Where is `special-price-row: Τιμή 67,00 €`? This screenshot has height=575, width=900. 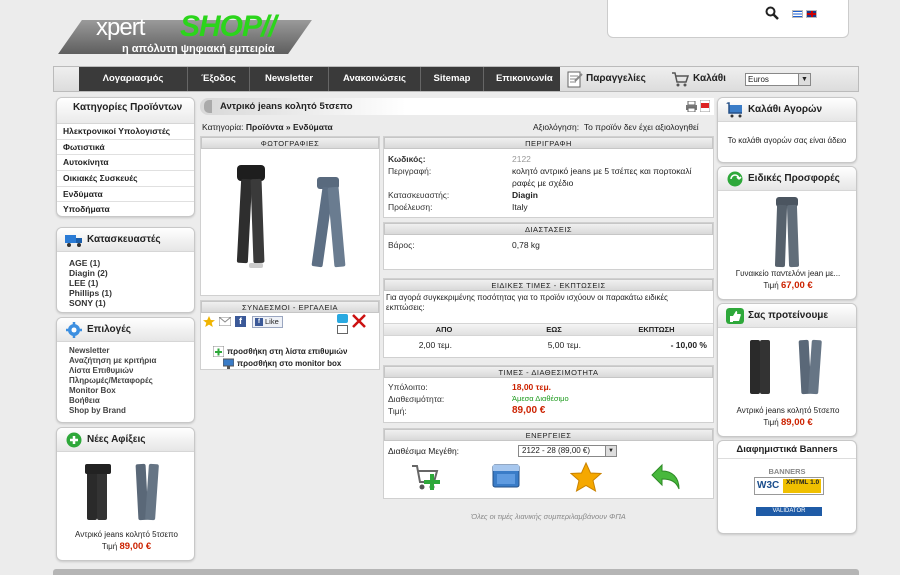
special-price-row: Τιμή 67,00 € is located at coordinates (787, 285).